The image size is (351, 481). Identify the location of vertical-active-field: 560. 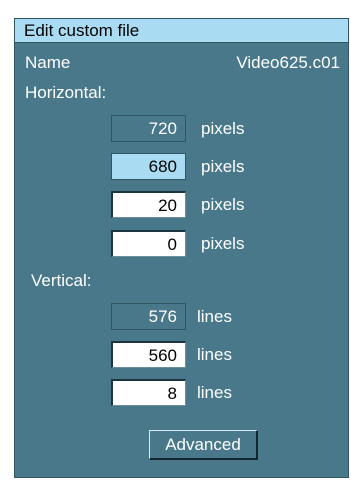
(148, 354).